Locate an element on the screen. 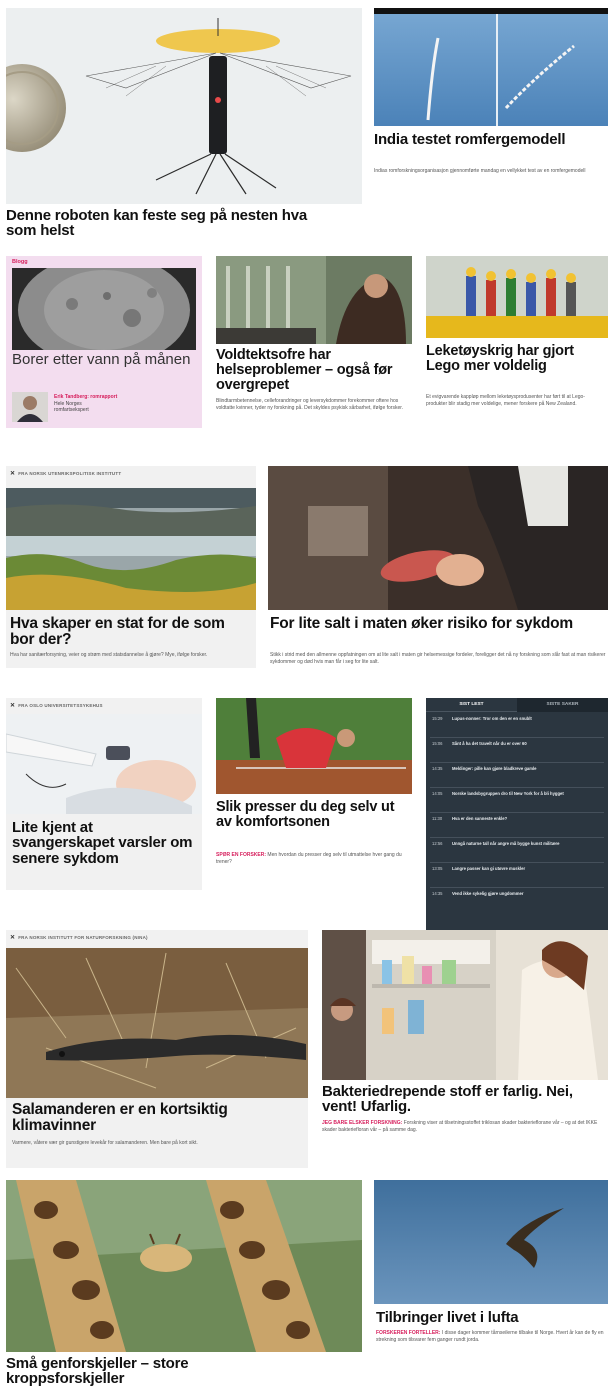  news-item: 13:05 Langre passer kan gi utøvre muskler is located at coordinates (518, 868).